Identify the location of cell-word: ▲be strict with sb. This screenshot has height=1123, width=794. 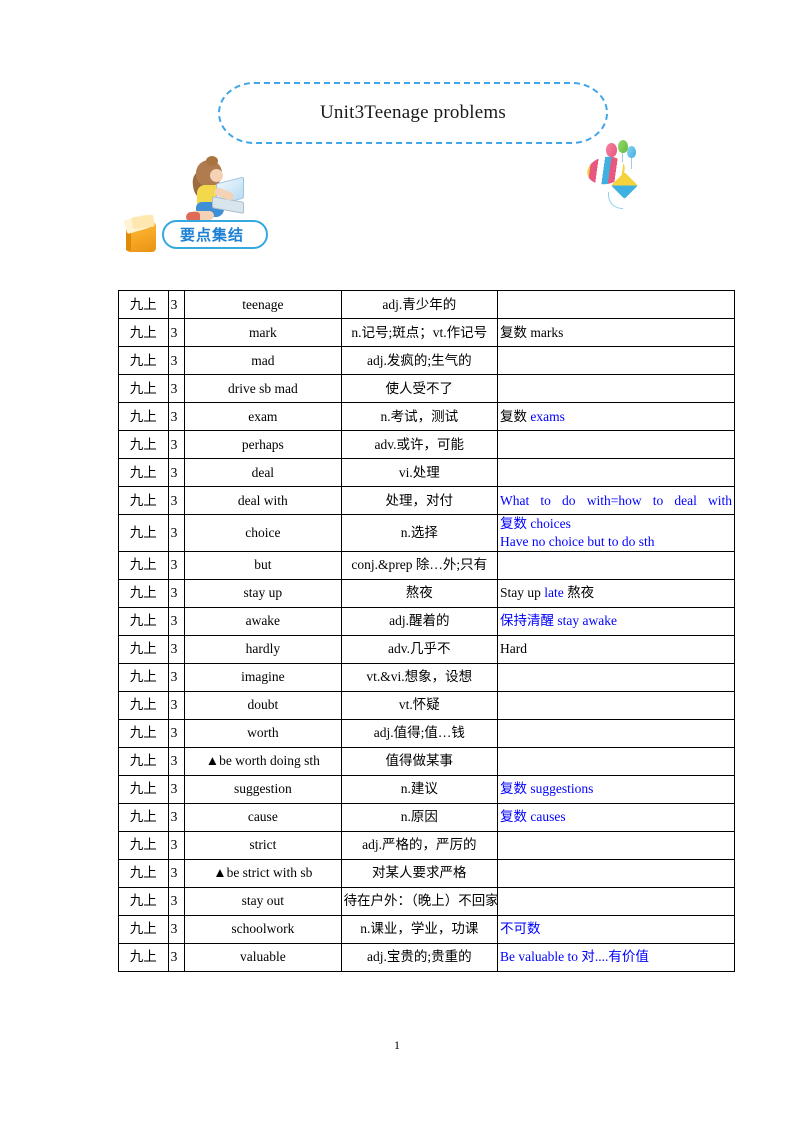
(263, 873).